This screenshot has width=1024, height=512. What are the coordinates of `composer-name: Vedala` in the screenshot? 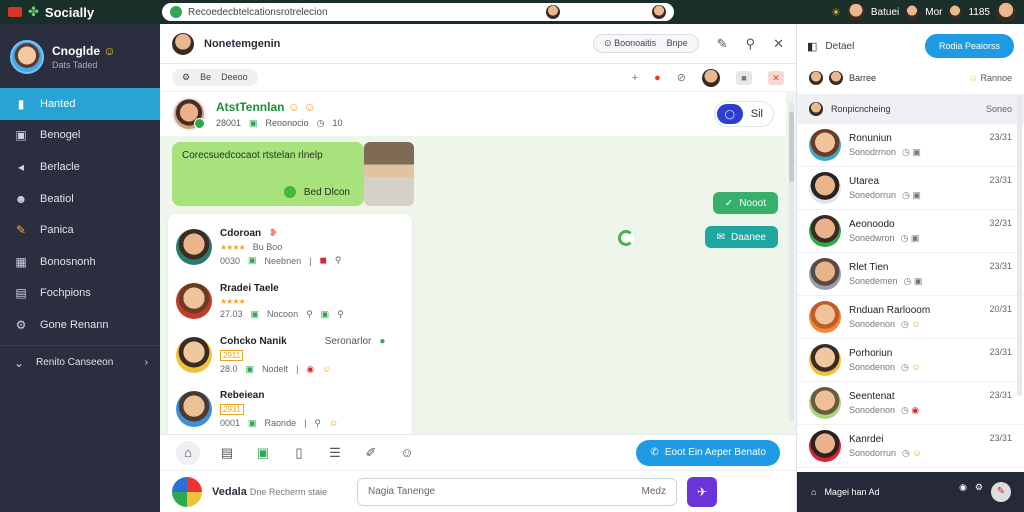 It's located at (229, 491).